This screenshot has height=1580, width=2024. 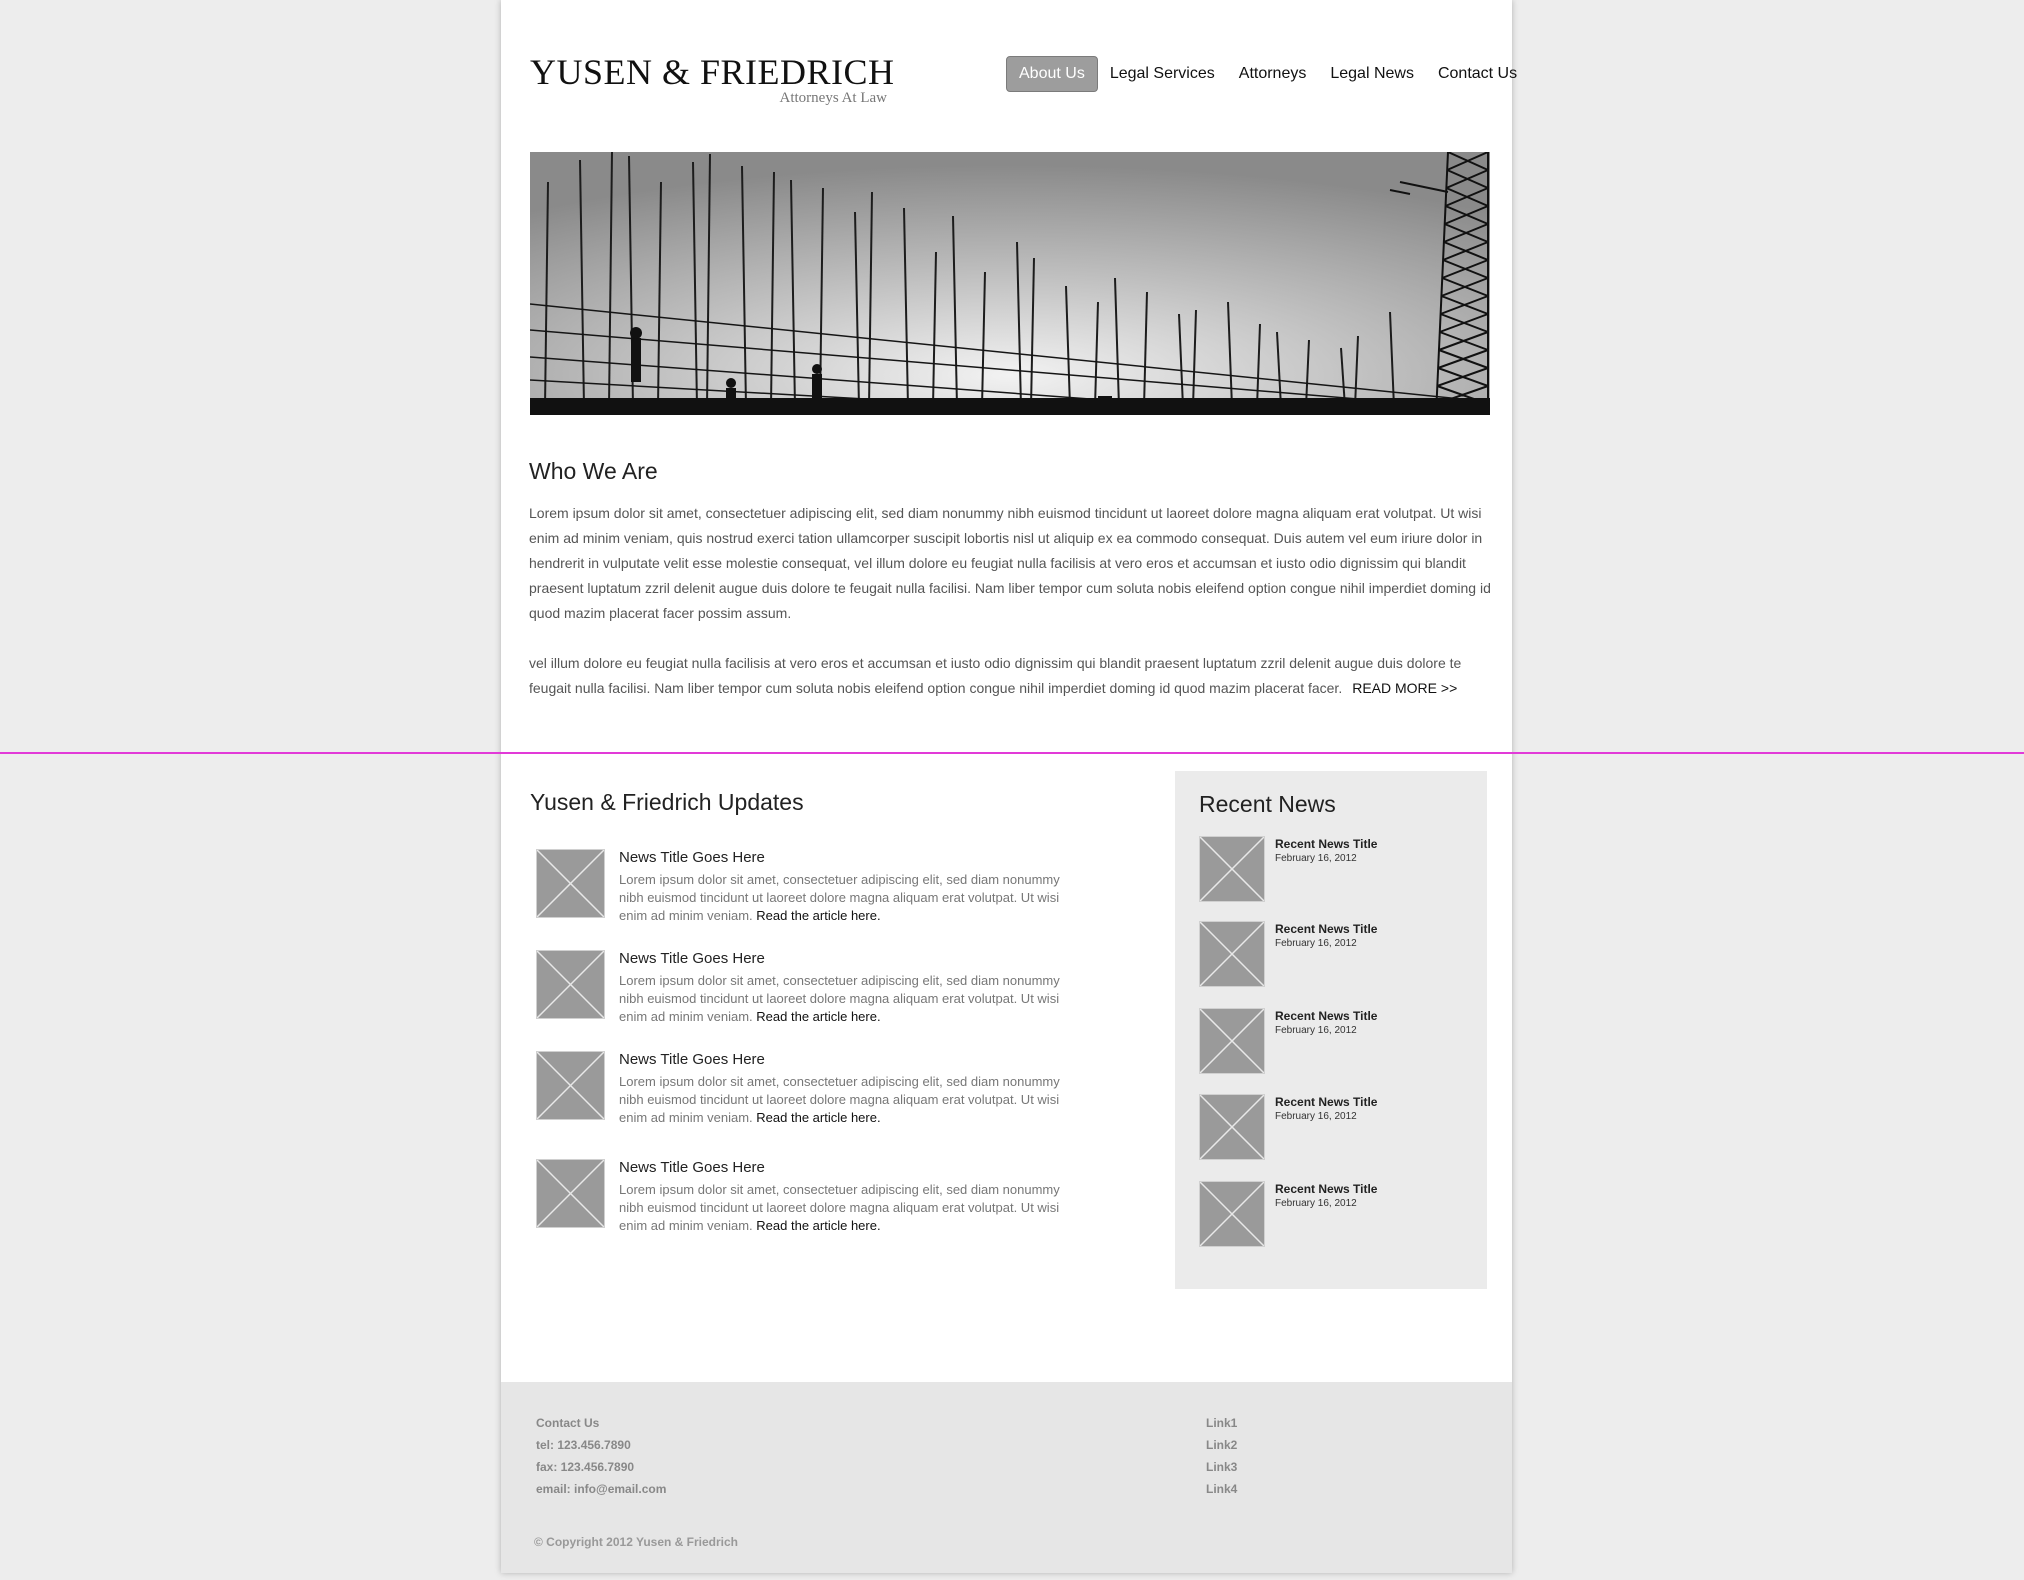 I want to click on footer-link-3: Link3, so click(x=1221, y=1467).